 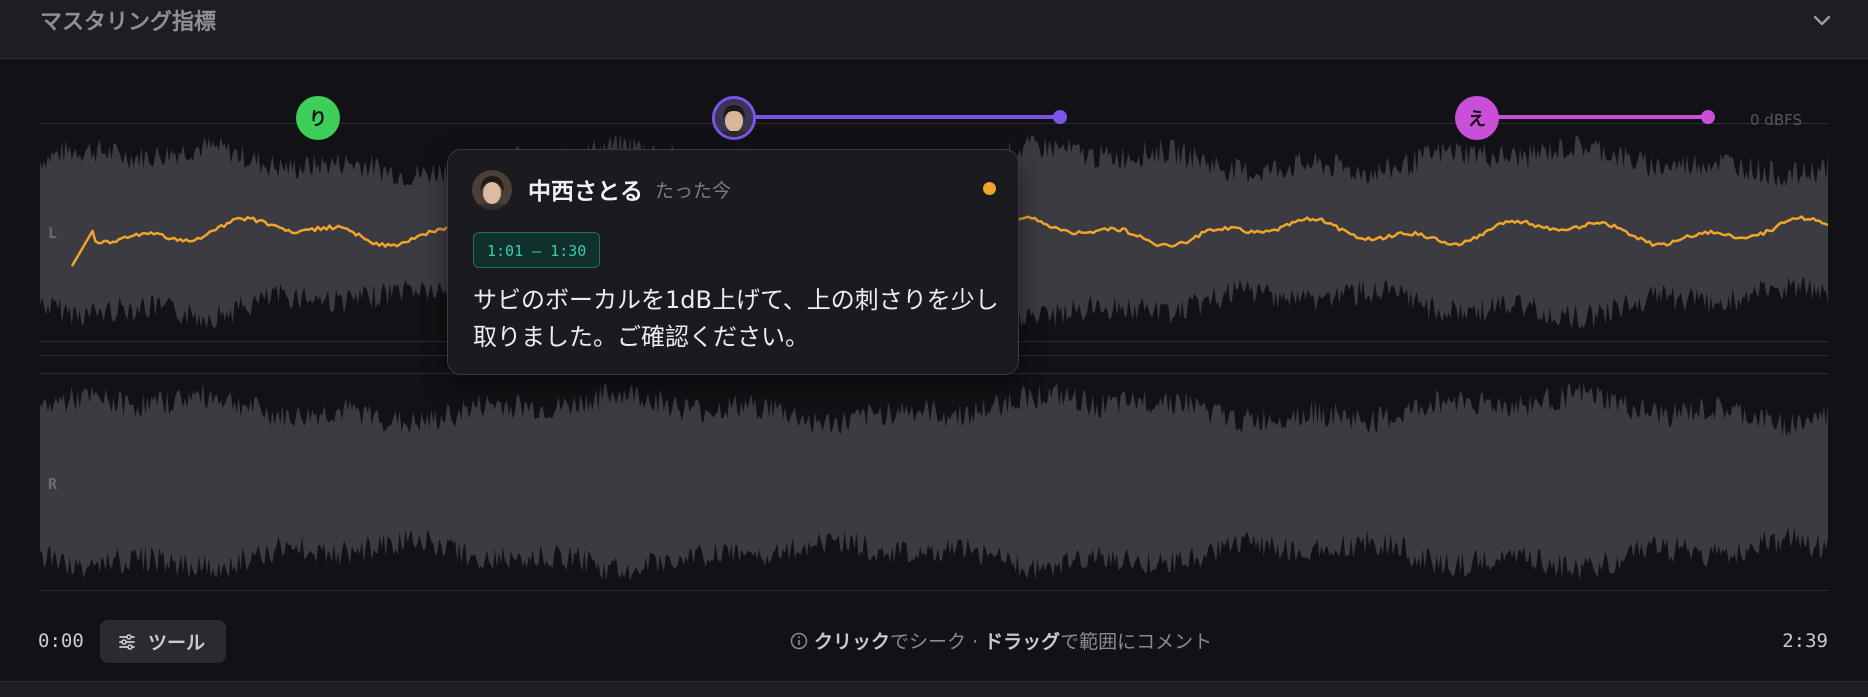 What do you see at coordinates (128, 22) in the screenshot?
I see `section-title: マスタリング指標` at bounding box center [128, 22].